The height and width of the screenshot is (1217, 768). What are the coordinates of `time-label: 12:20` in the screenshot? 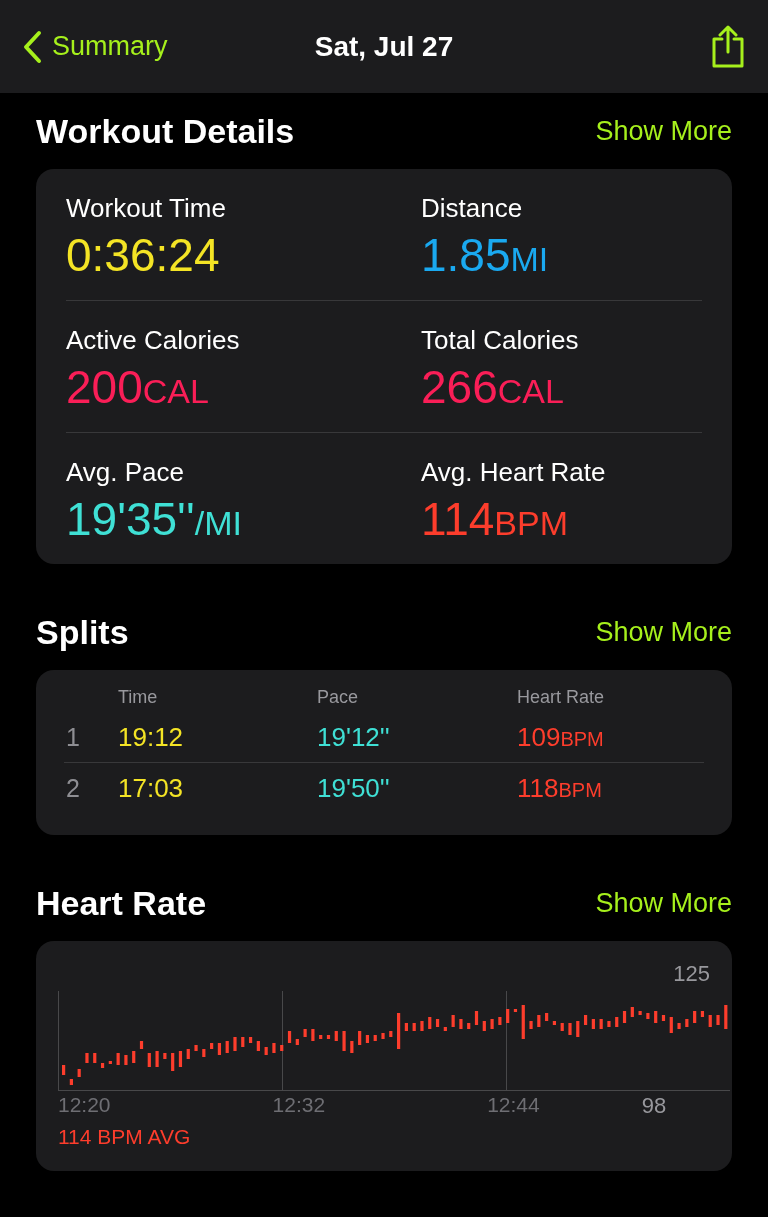 It's located at (84, 1105).